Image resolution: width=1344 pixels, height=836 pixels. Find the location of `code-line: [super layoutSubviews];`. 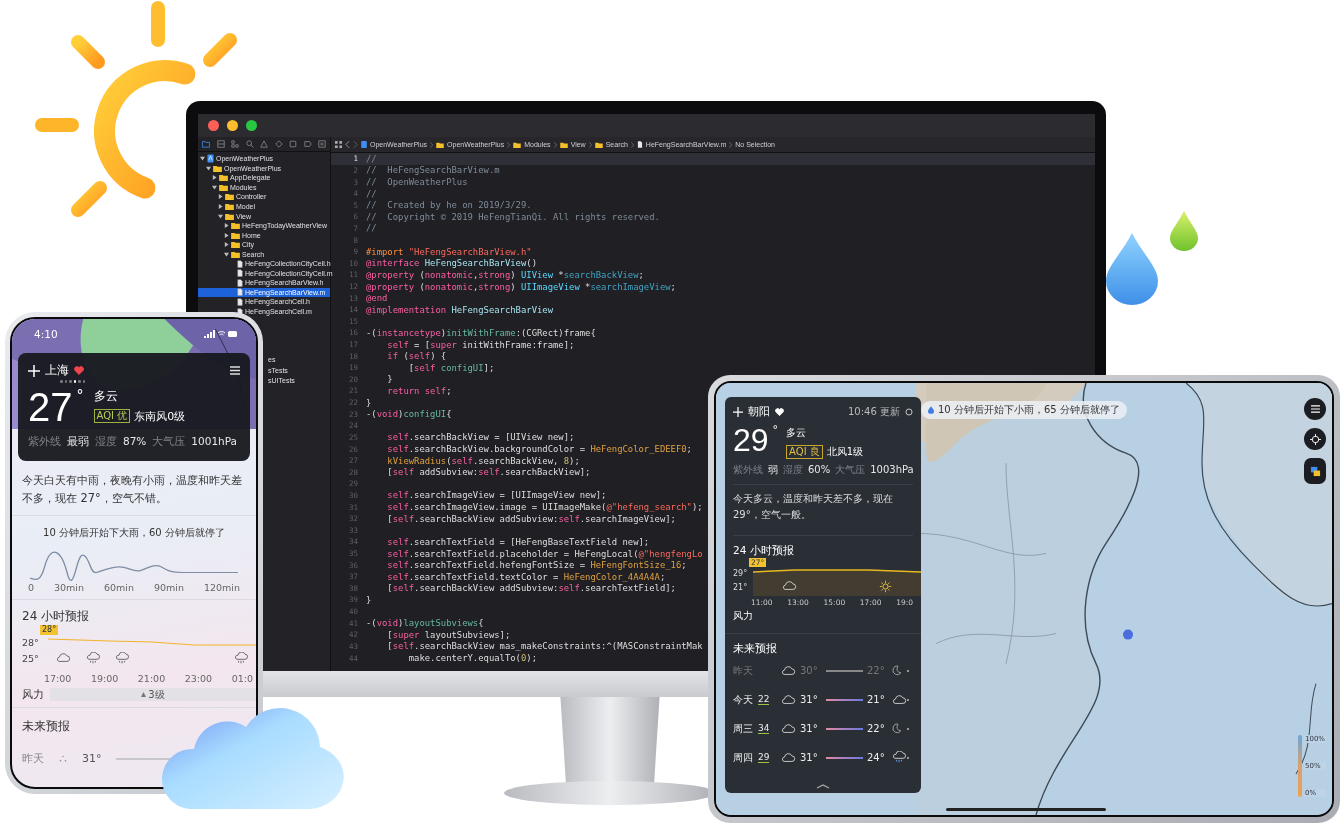

code-line: [super layoutSubviews]; is located at coordinates (448, 634).